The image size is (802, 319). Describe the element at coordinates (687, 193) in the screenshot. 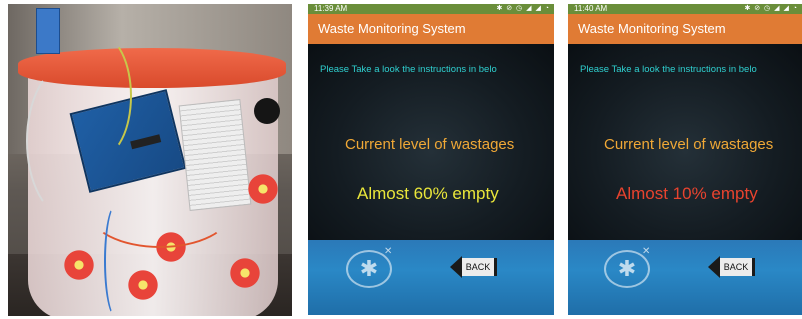

I see `level-value: Almost 10% empty` at that location.